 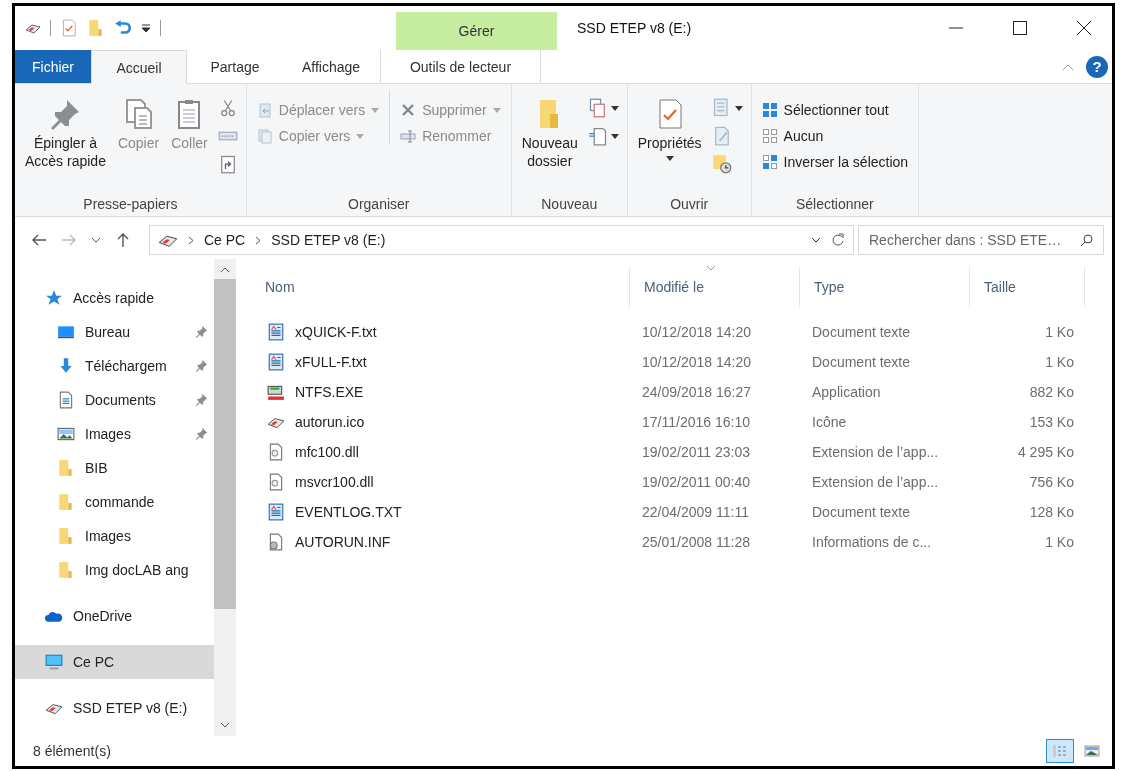 What do you see at coordinates (276, 392) in the screenshot?
I see `application-icon` at bounding box center [276, 392].